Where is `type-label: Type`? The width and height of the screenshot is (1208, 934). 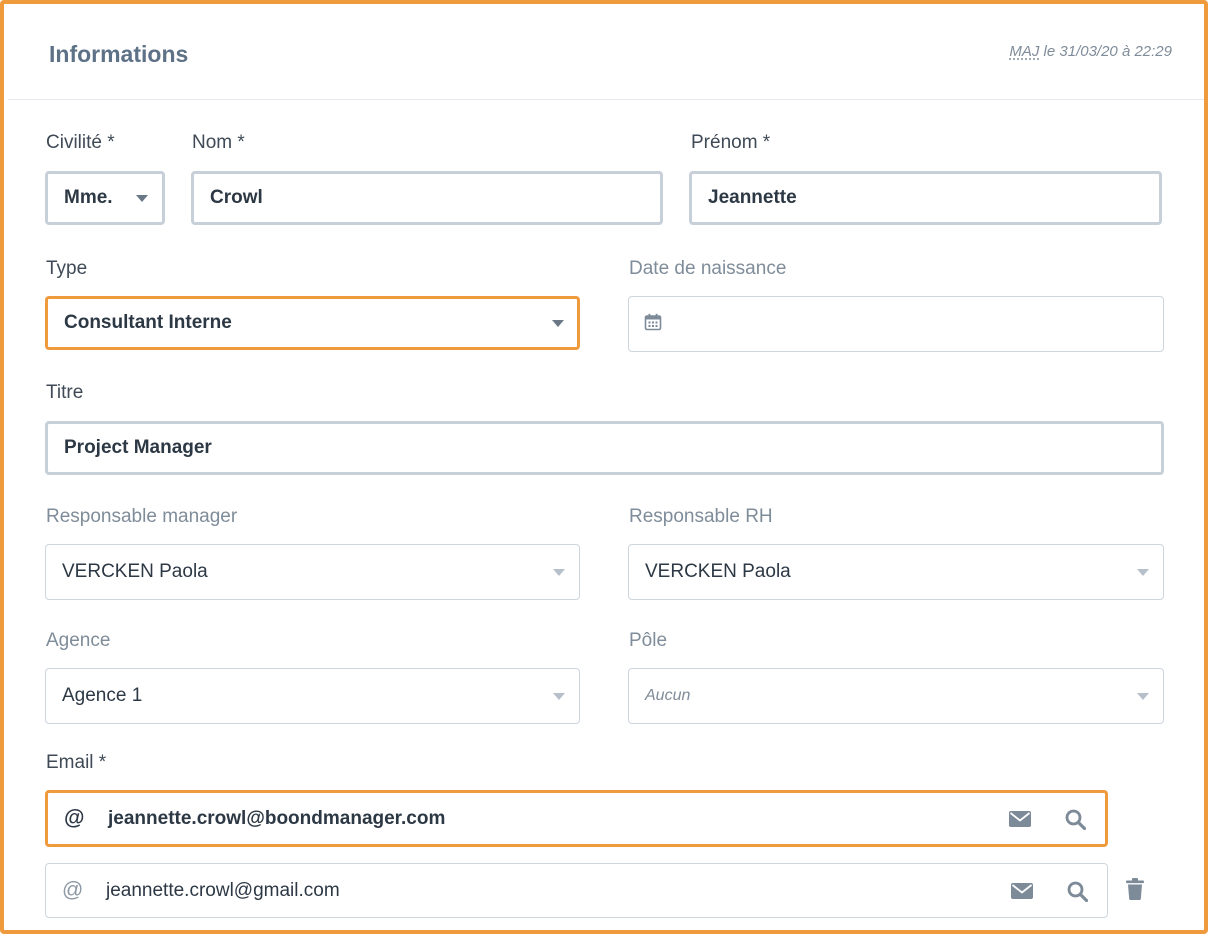
type-label: Type is located at coordinates (67, 268).